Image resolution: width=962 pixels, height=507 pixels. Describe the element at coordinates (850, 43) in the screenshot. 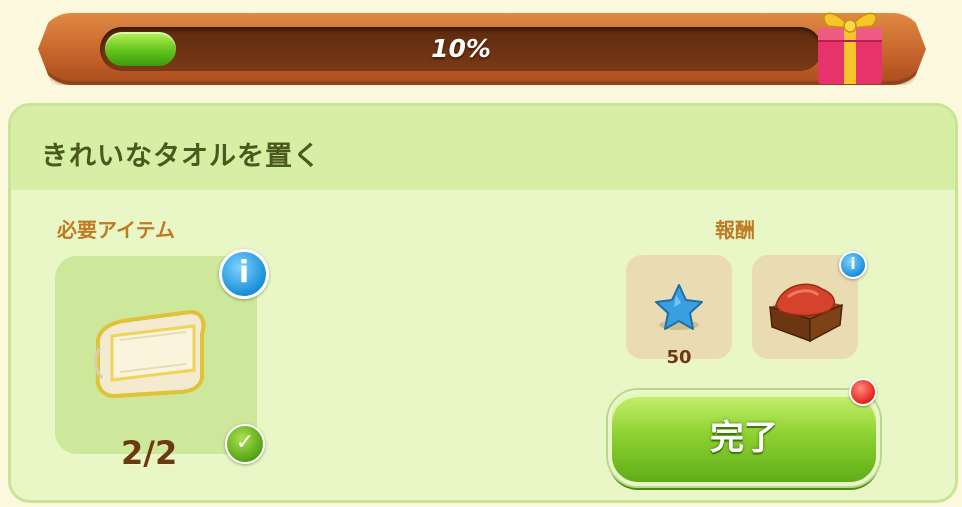

I see `gift-box-icon` at that location.